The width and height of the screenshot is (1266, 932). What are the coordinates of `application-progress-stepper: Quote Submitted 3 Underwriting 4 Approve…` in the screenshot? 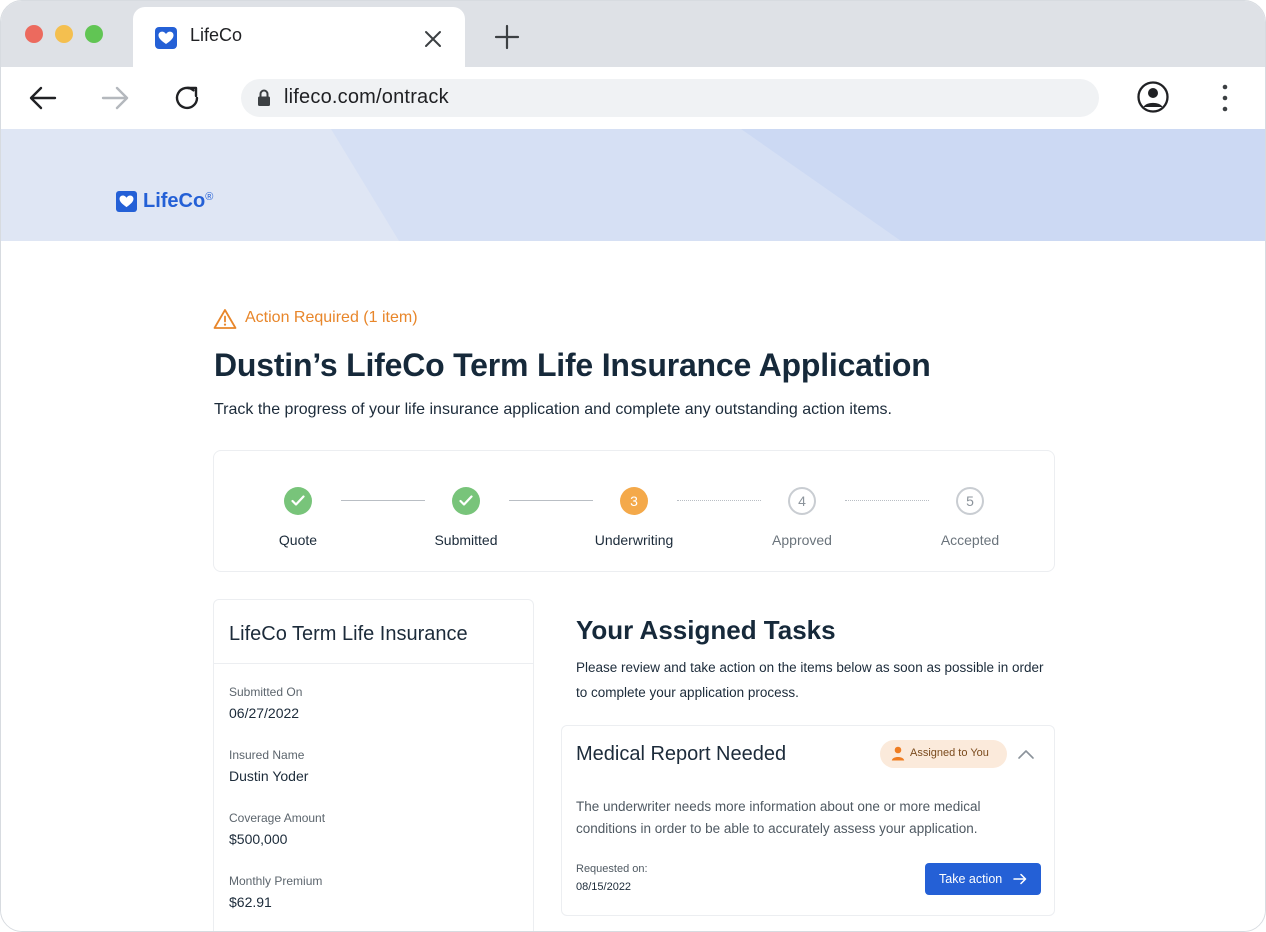 It's located at (634, 511).